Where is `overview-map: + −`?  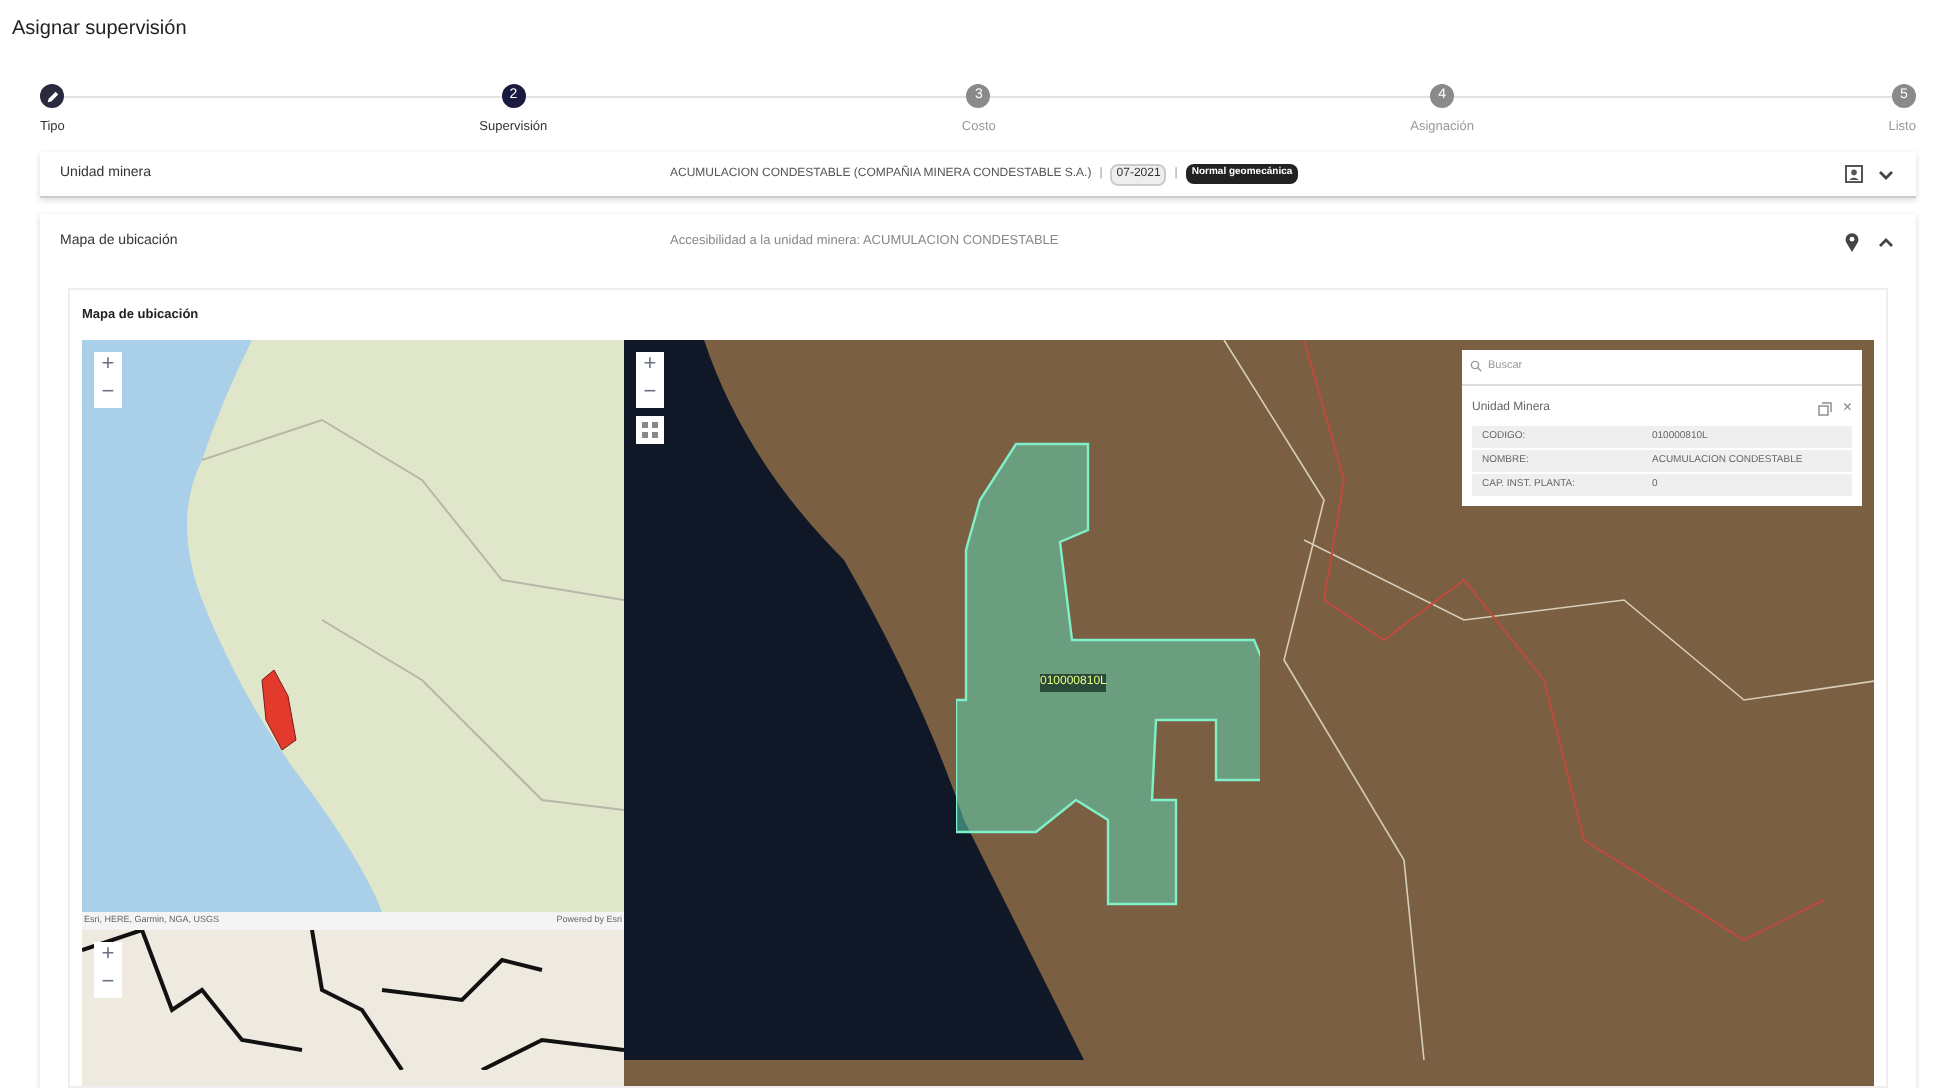
overview-map: + − is located at coordinates (353, 625).